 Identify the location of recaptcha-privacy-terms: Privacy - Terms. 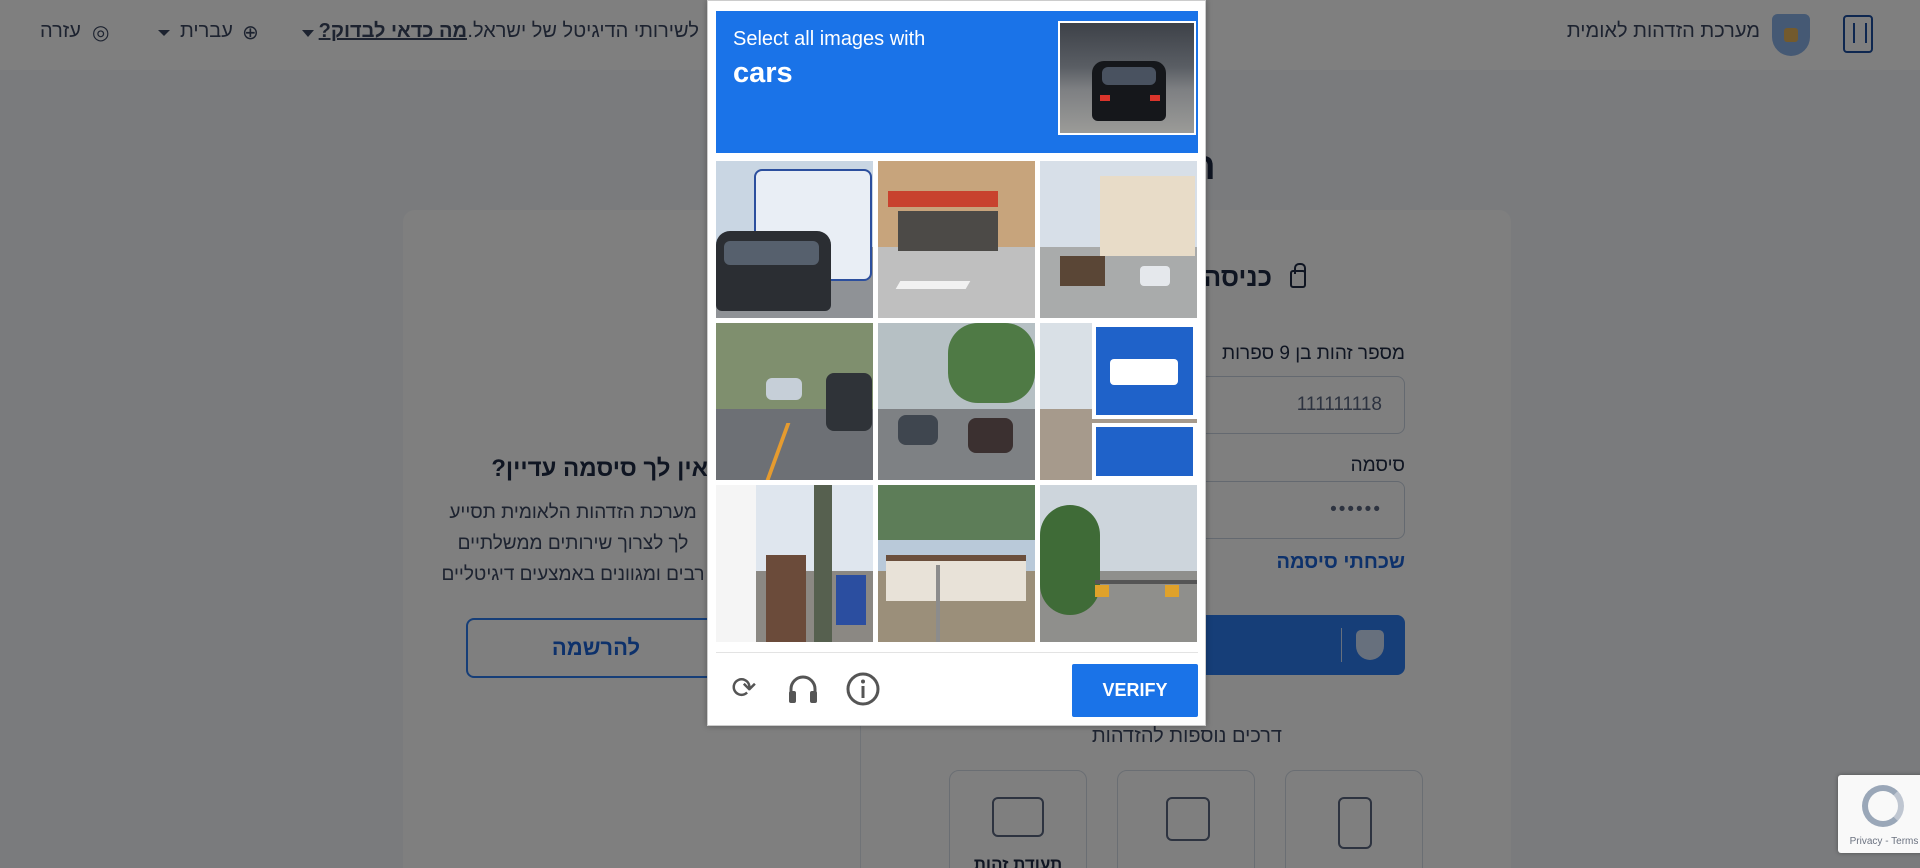
(1879, 841).